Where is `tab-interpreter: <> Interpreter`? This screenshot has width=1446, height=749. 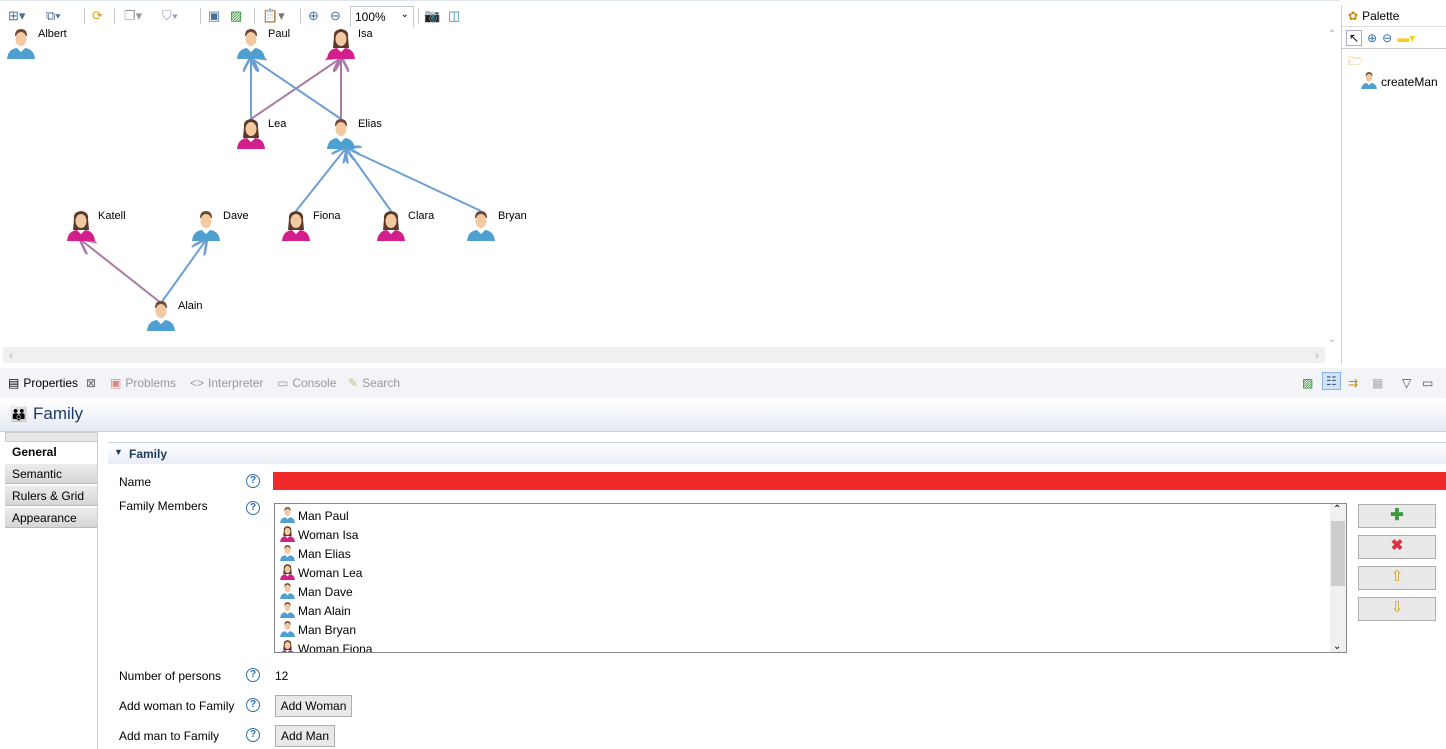
tab-interpreter: <> Interpreter is located at coordinates (226, 383).